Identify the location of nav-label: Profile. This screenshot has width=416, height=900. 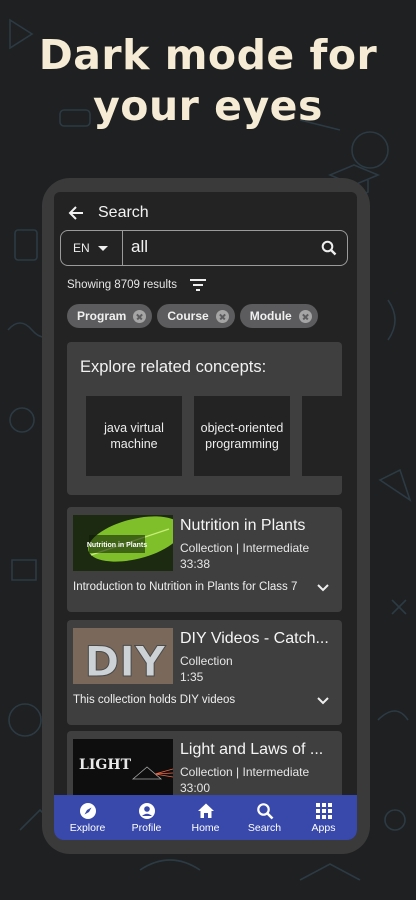
(146, 827).